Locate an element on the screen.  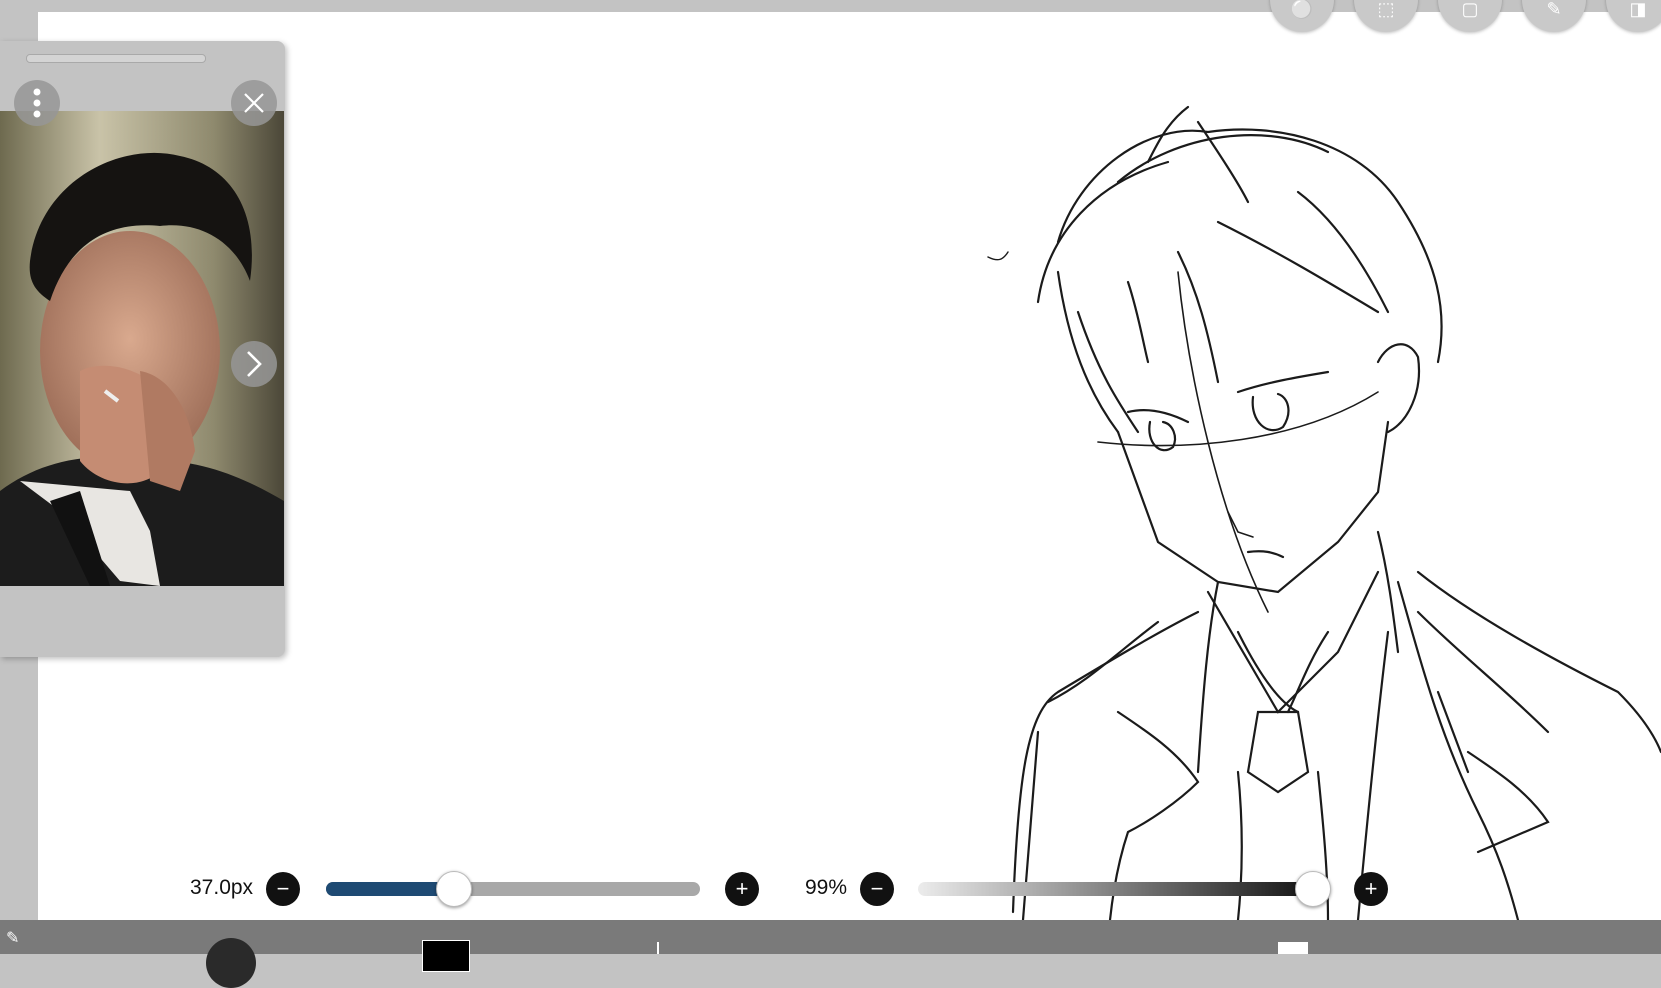
brush-size-label: 37.0px is located at coordinates (222, 887).